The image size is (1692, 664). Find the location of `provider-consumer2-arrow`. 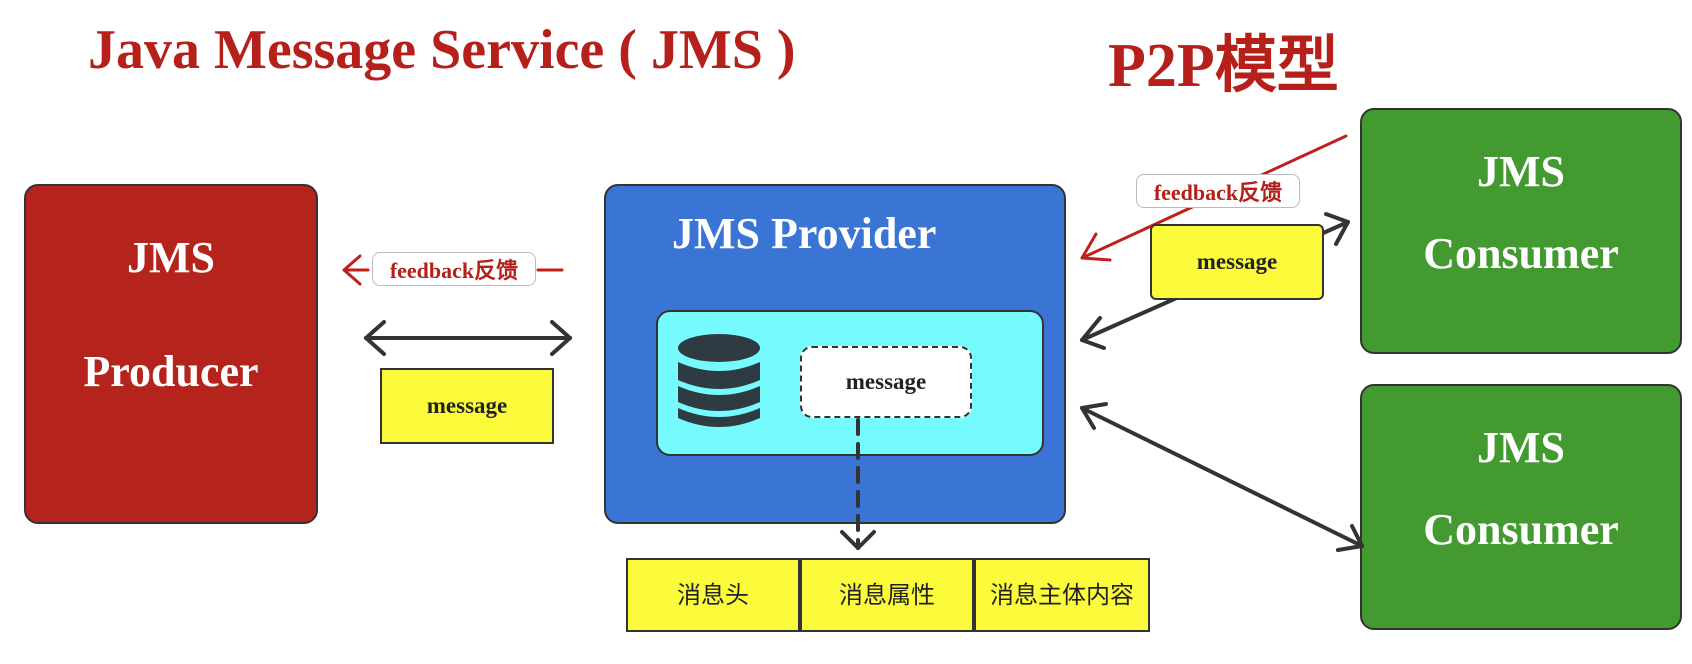

provider-consumer2-arrow is located at coordinates (1222, 477).